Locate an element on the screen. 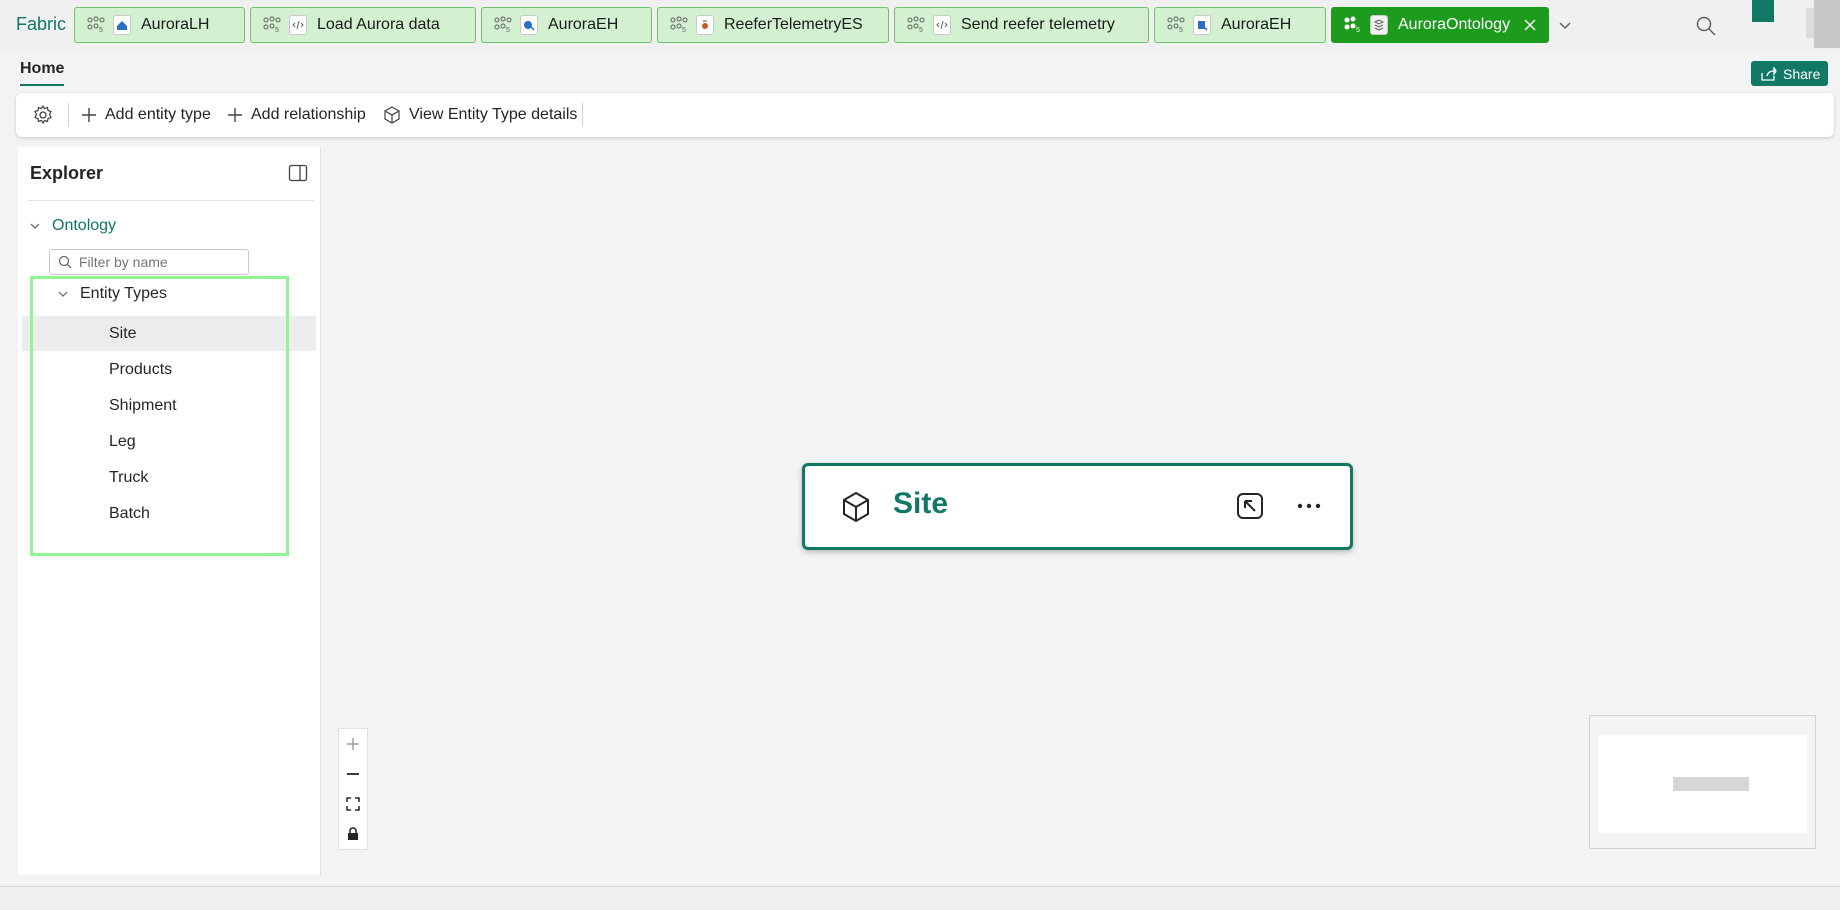 The height and width of the screenshot is (910, 1840). minus-icon is located at coordinates (353, 774).